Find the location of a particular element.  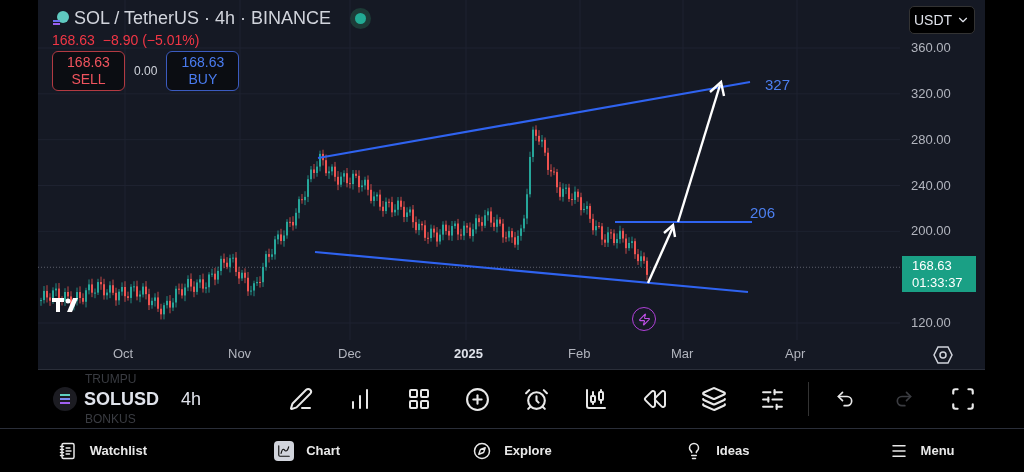

chart-tab: Chart is located at coordinates (307, 450).